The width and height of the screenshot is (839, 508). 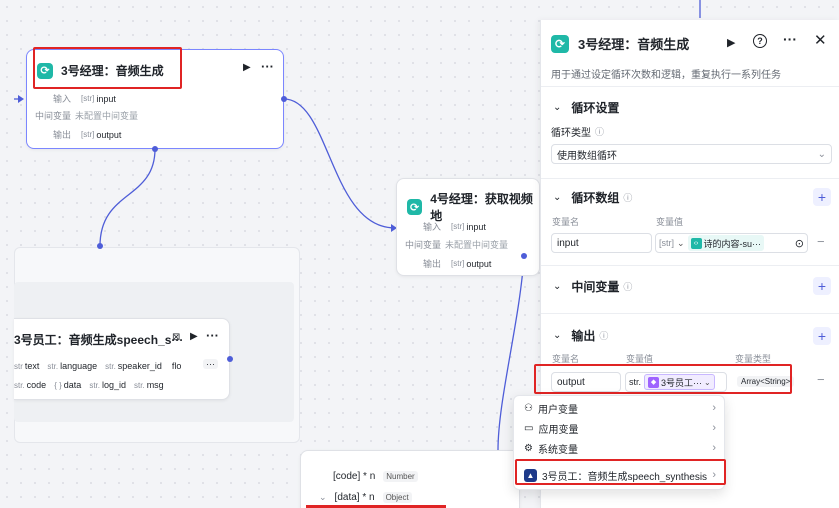 I want to click on grid-icon: ⊠, so click(x=176, y=337).